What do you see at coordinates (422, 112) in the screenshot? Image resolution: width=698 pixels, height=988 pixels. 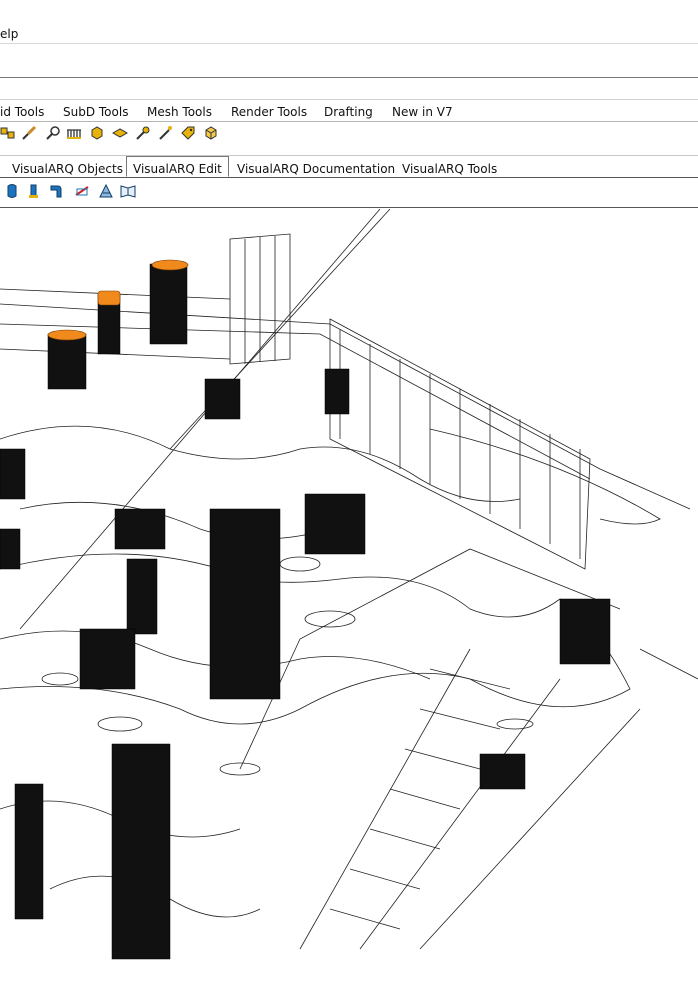 I see `tab-new-in-v7: New in V7` at bounding box center [422, 112].